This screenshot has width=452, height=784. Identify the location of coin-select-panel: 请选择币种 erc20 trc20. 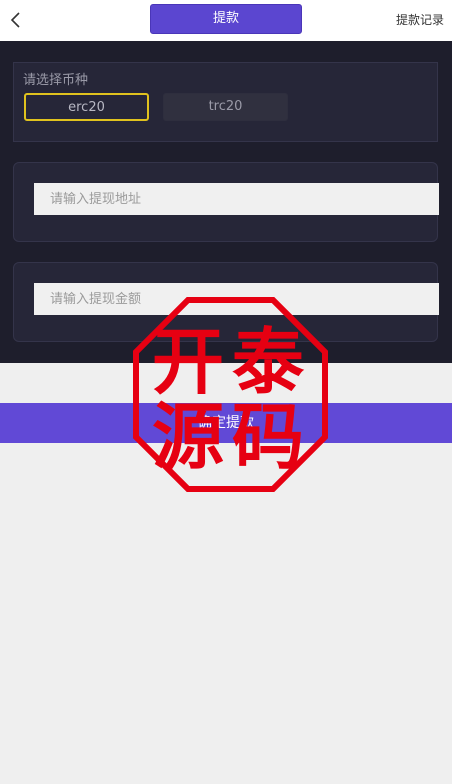
(225, 102).